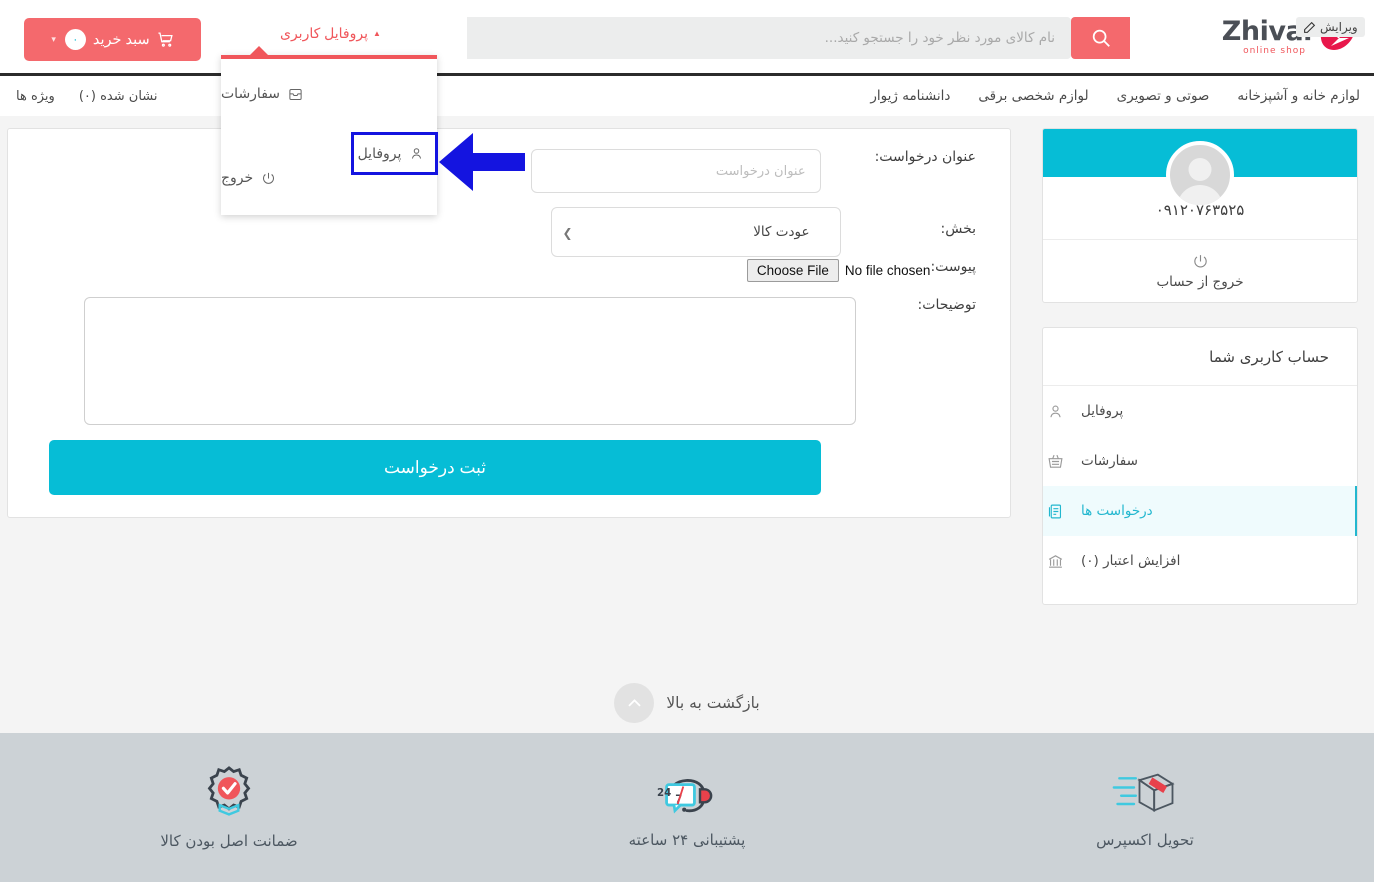 Image resolution: width=1374 pixels, height=882 pixels. I want to click on account-menu-title: حساب کاربری شما, so click(1200, 357).